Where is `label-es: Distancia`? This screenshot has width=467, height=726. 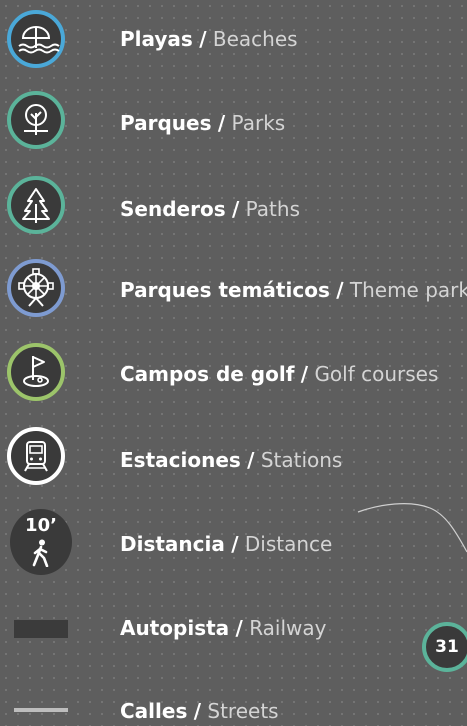
label-es: Distancia is located at coordinates (172, 544).